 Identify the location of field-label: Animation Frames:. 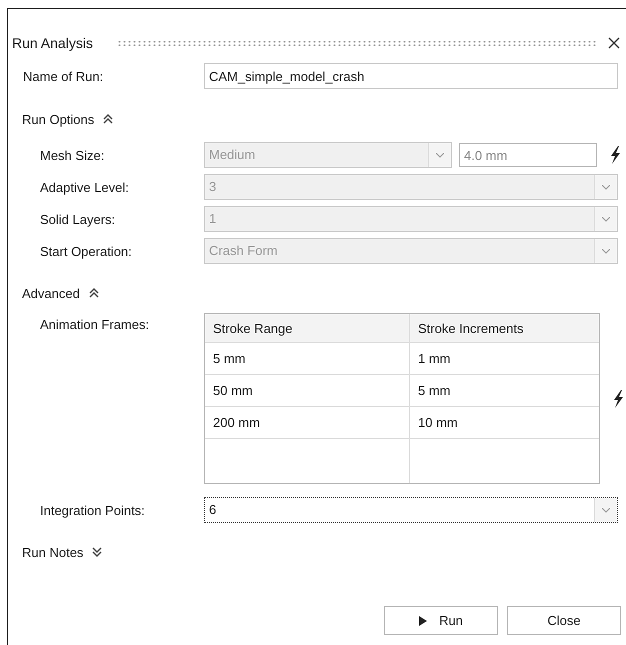
(94, 324).